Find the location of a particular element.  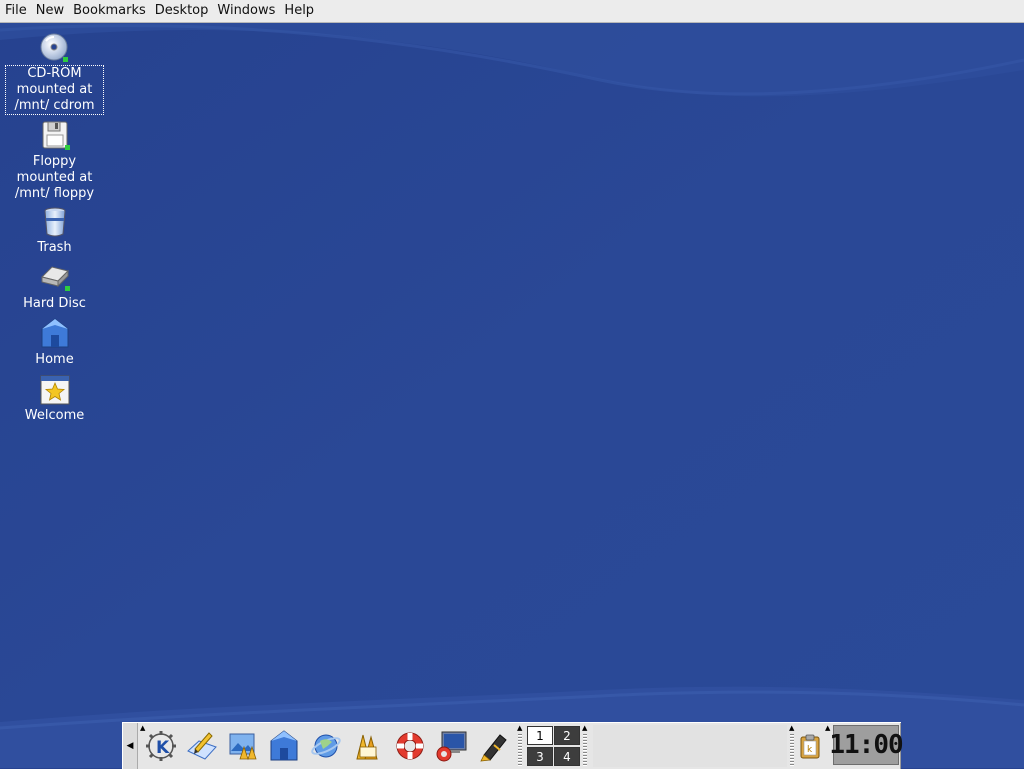

floppy-icon is located at coordinates (56, 135).